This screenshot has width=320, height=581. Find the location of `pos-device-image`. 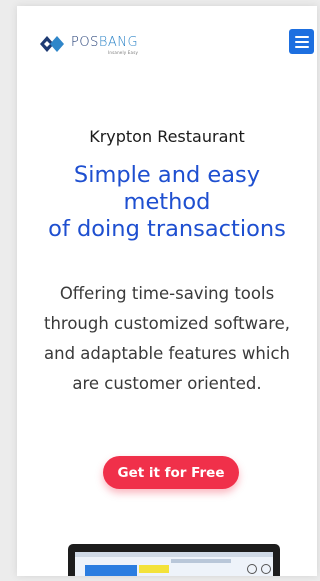

pos-device-image is located at coordinates (174, 560).